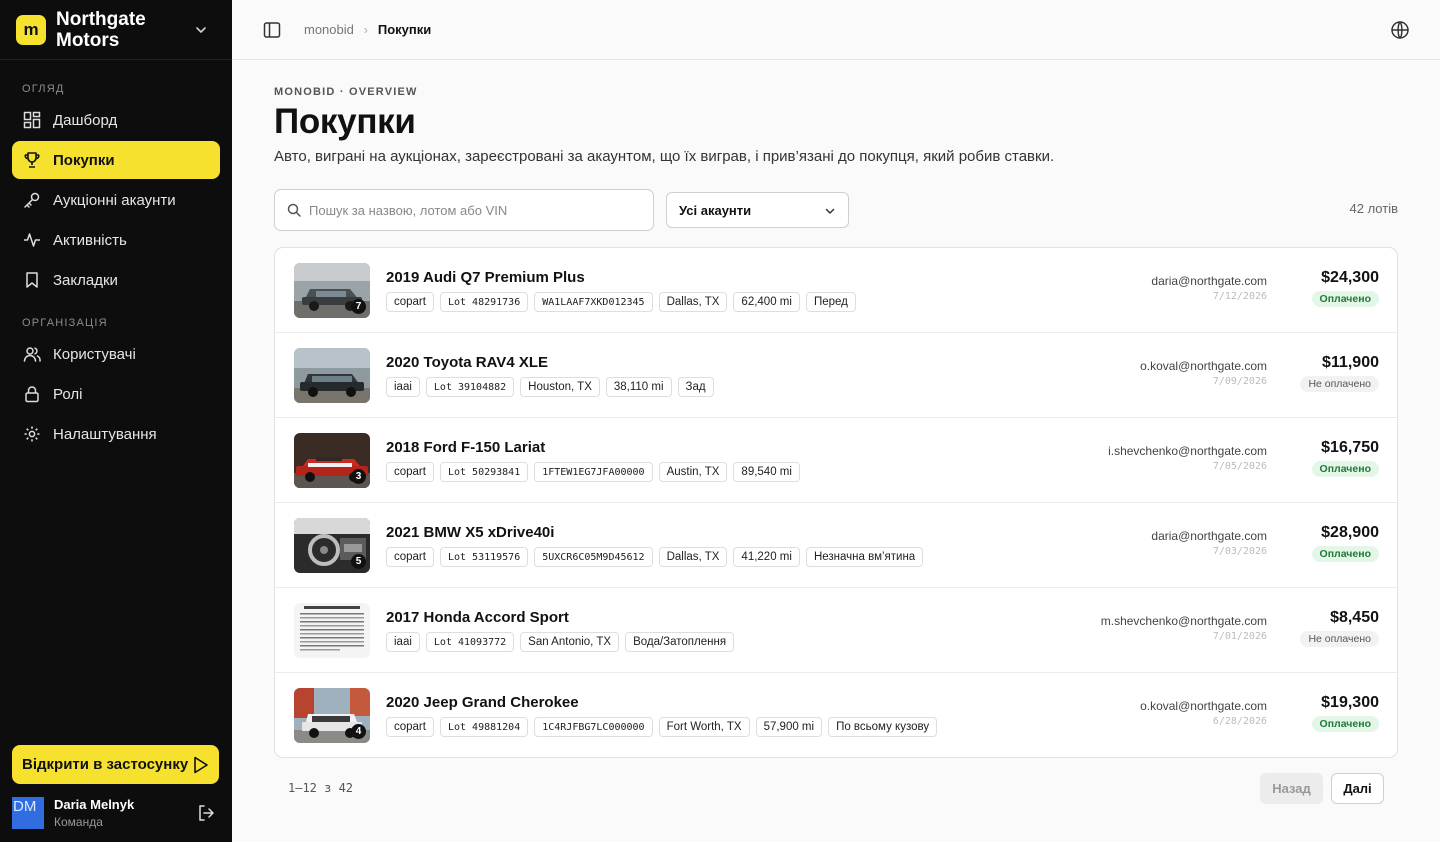  What do you see at coordinates (101, 29) in the screenshot?
I see `brand-name: Northgate Motors` at bounding box center [101, 29].